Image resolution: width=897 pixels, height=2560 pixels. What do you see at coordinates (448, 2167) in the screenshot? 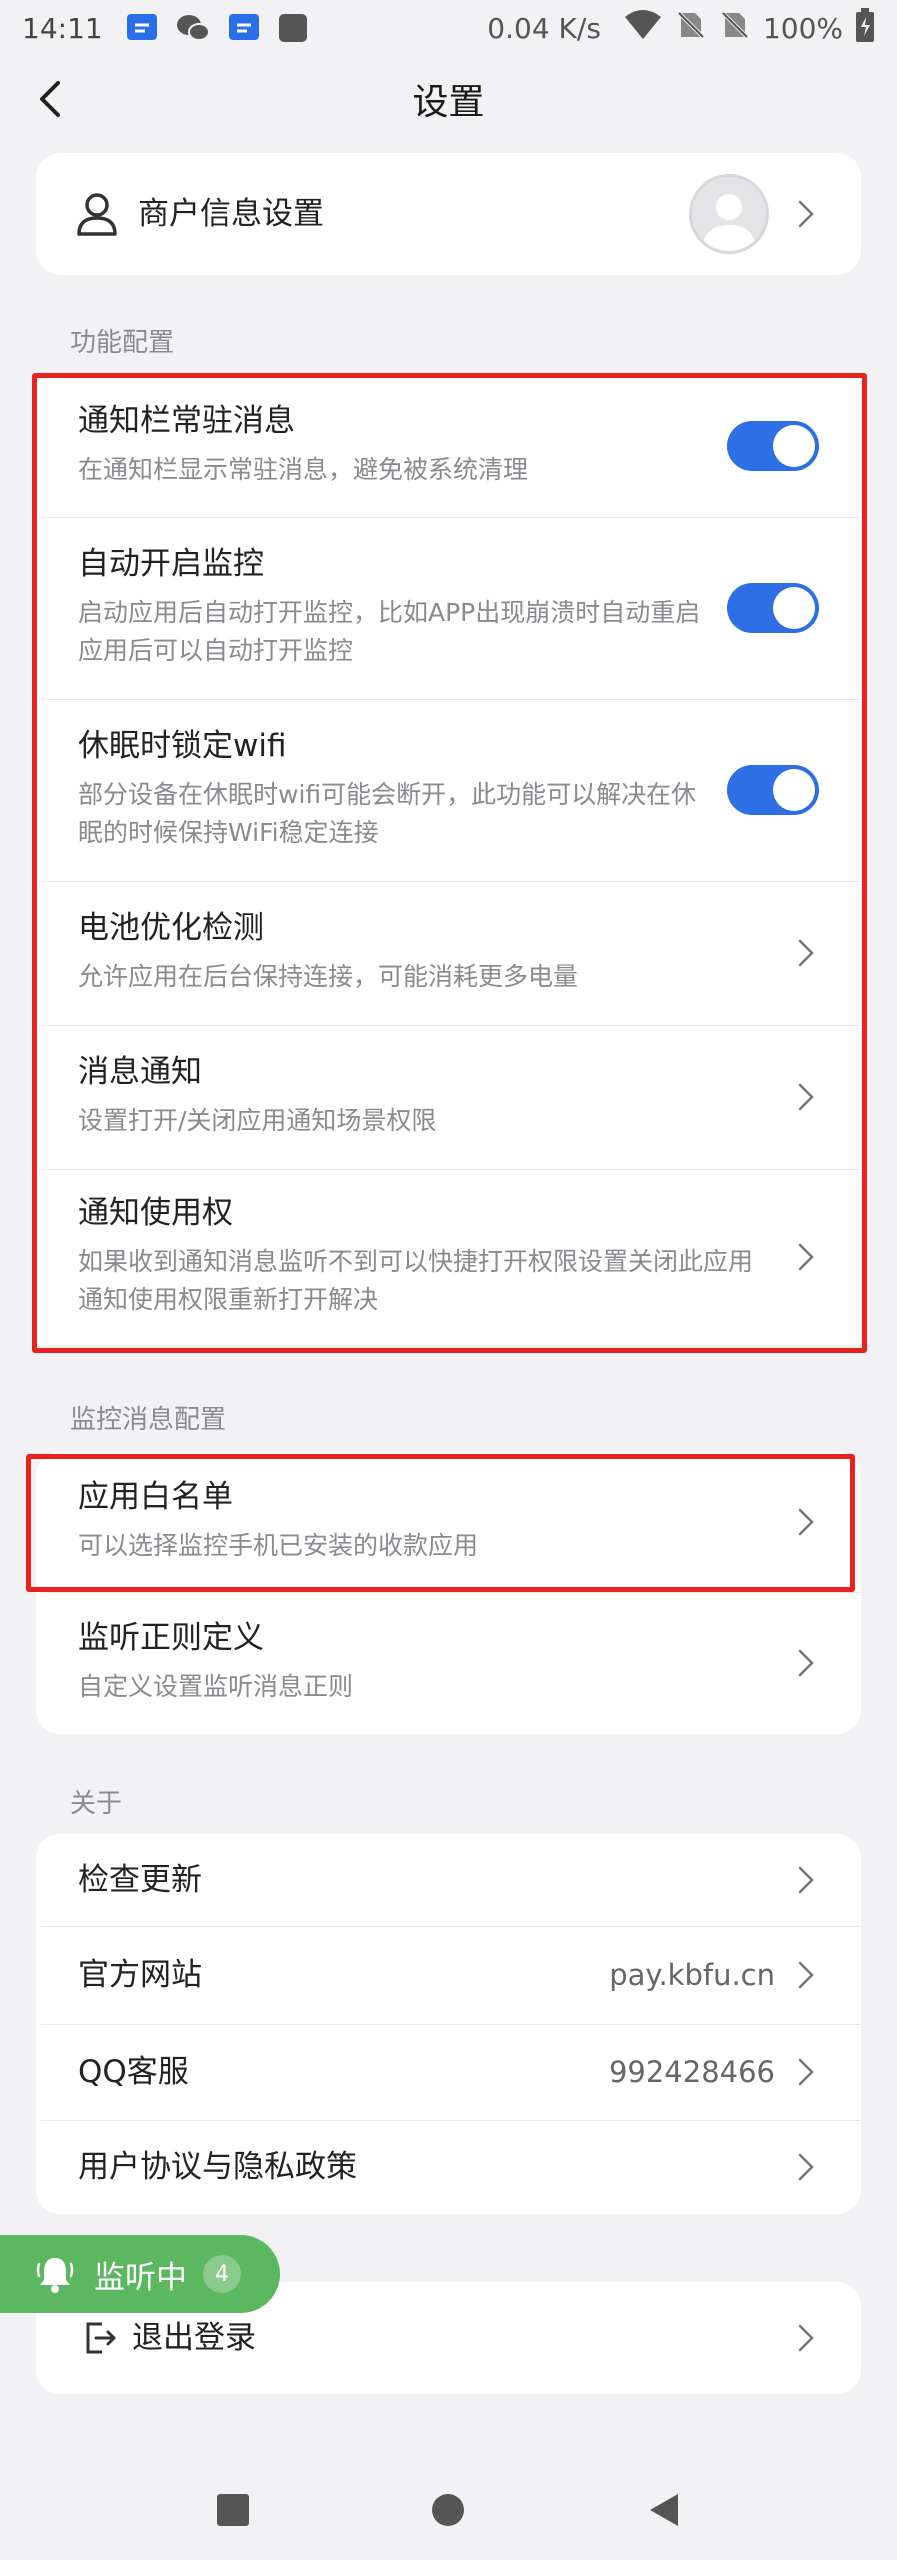
I see `about-row-privacy-policy: 用户协议与隐私政策` at bounding box center [448, 2167].